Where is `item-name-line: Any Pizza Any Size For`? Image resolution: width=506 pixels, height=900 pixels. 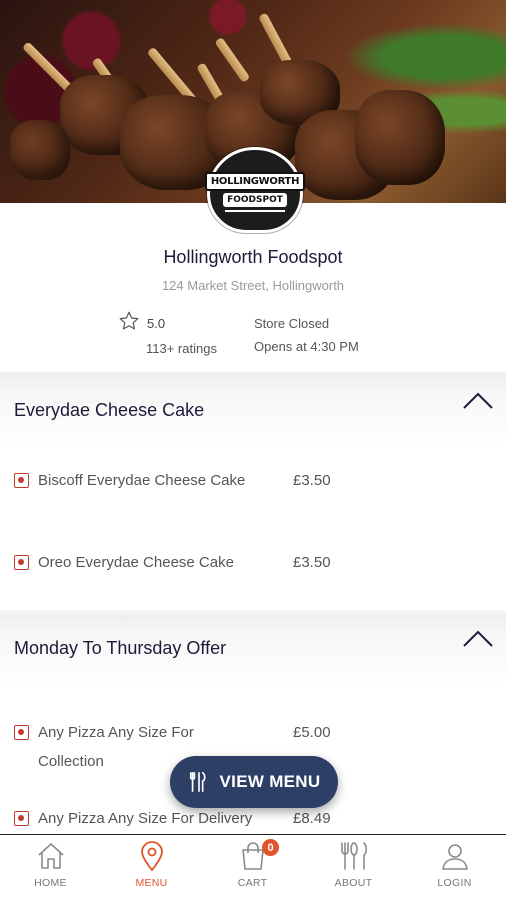 item-name-line: Any Pizza Any Size For is located at coordinates (116, 732).